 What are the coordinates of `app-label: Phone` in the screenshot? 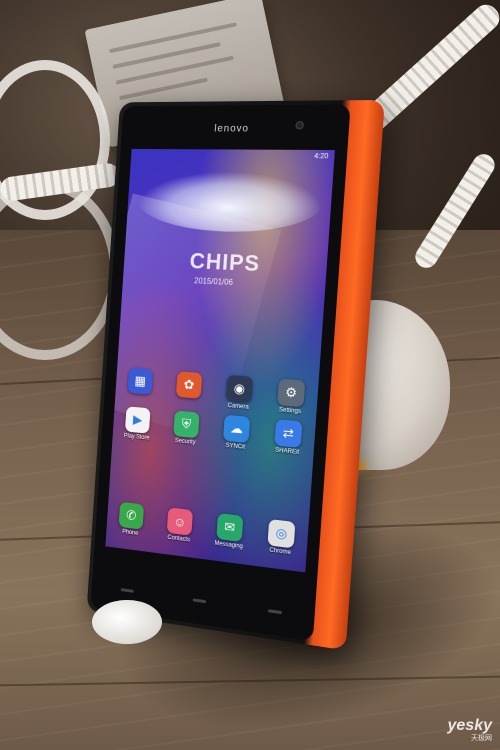 It's located at (130, 533).